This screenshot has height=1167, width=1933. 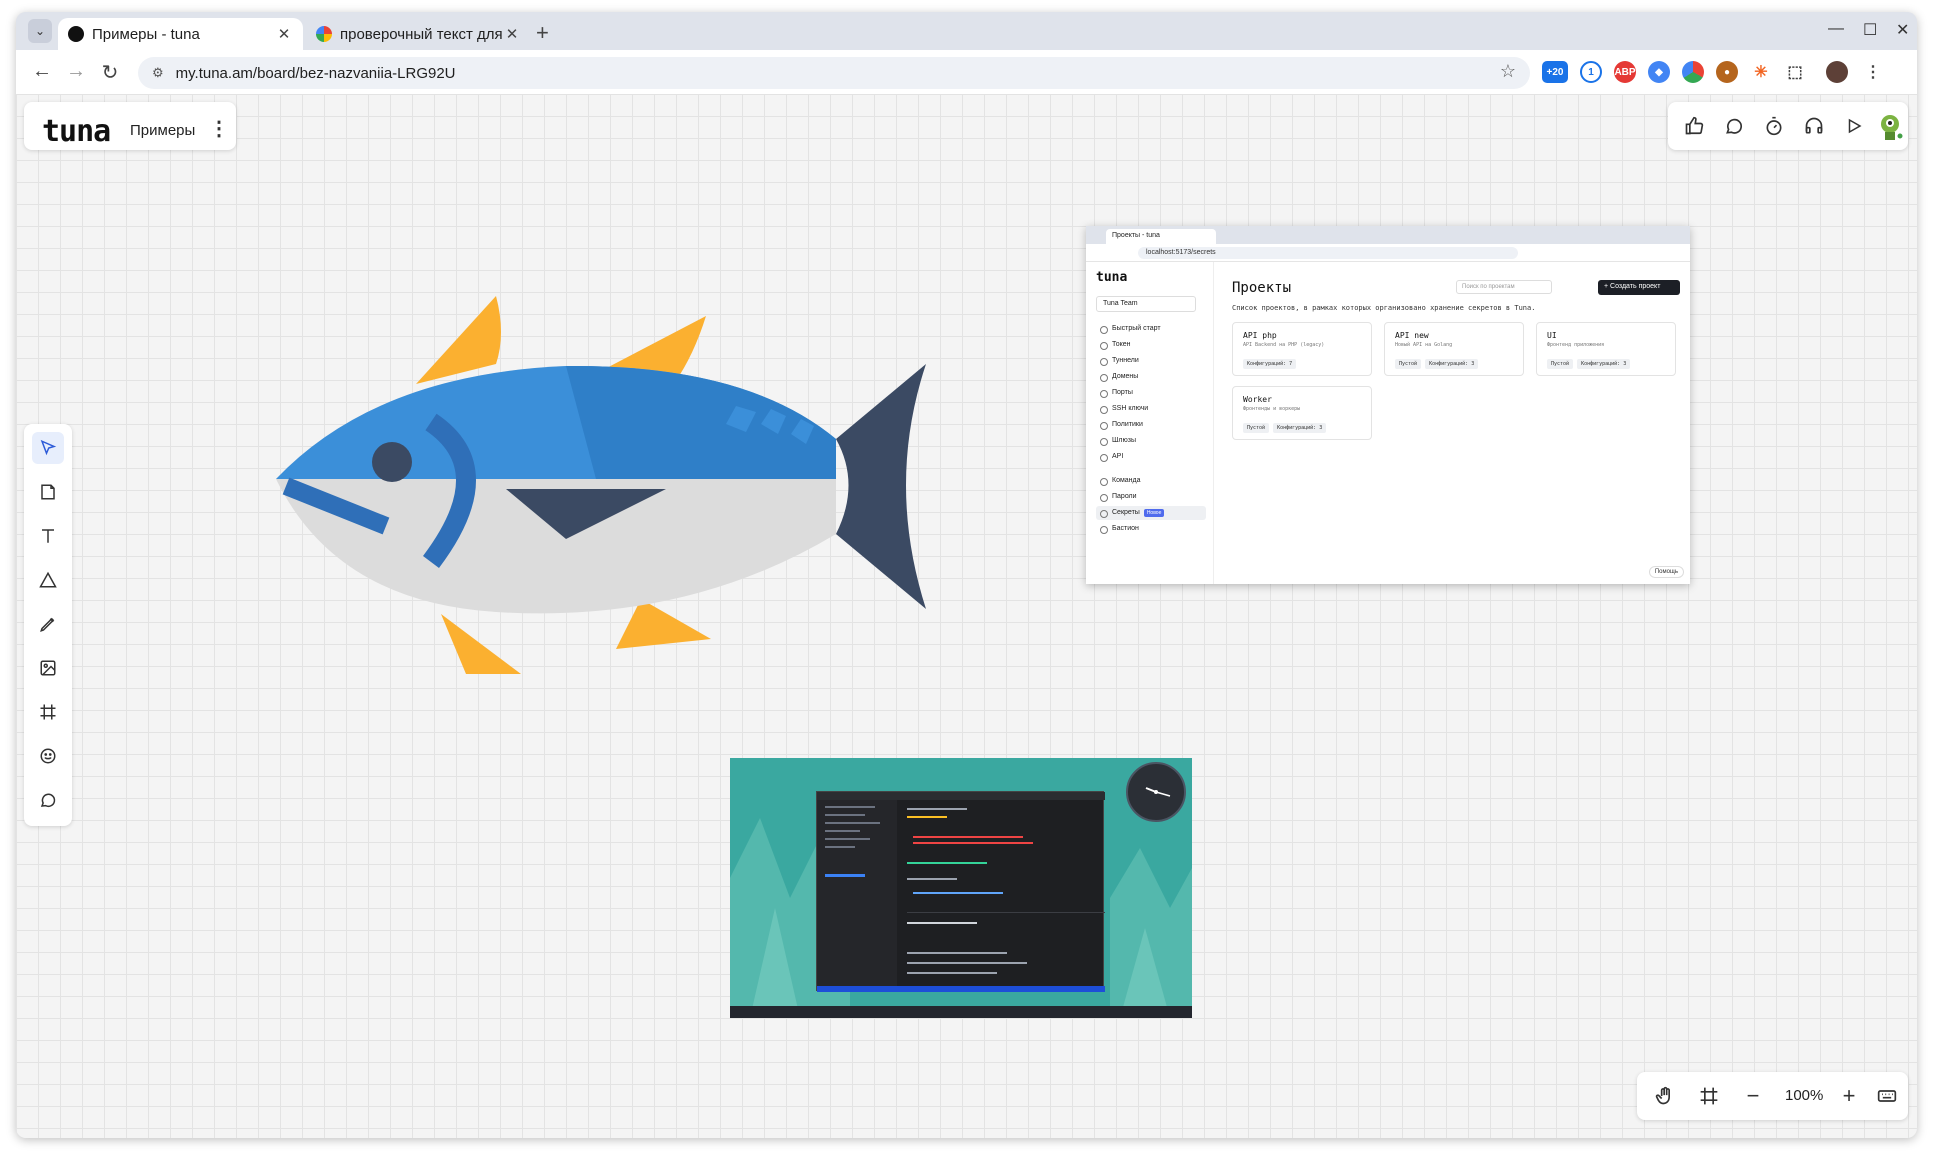 What do you see at coordinates (1761, 72) in the screenshot?
I see `sparkle-icon: ✳` at bounding box center [1761, 72].